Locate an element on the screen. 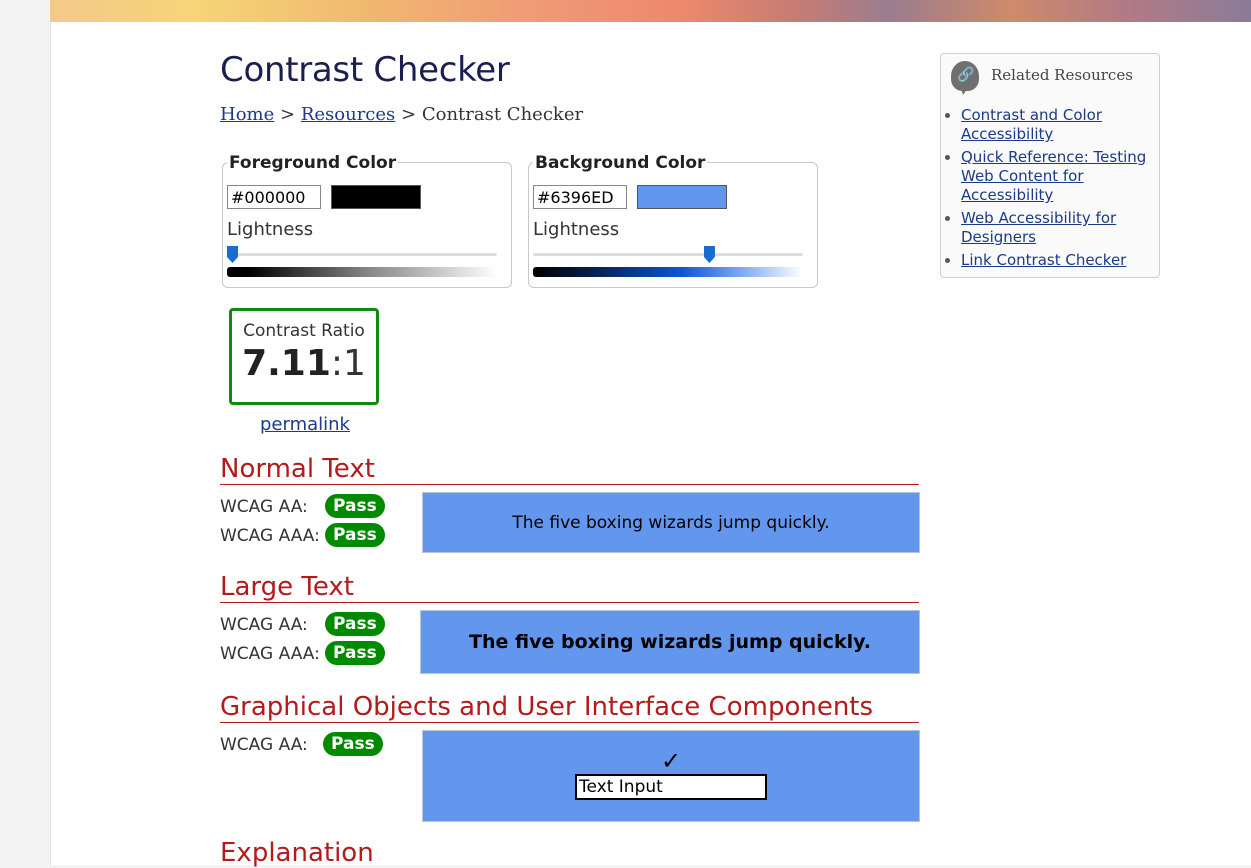 Image resolution: width=1251 pixels, height=868 pixels. page-title: Contrast Checker is located at coordinates (365, 70).